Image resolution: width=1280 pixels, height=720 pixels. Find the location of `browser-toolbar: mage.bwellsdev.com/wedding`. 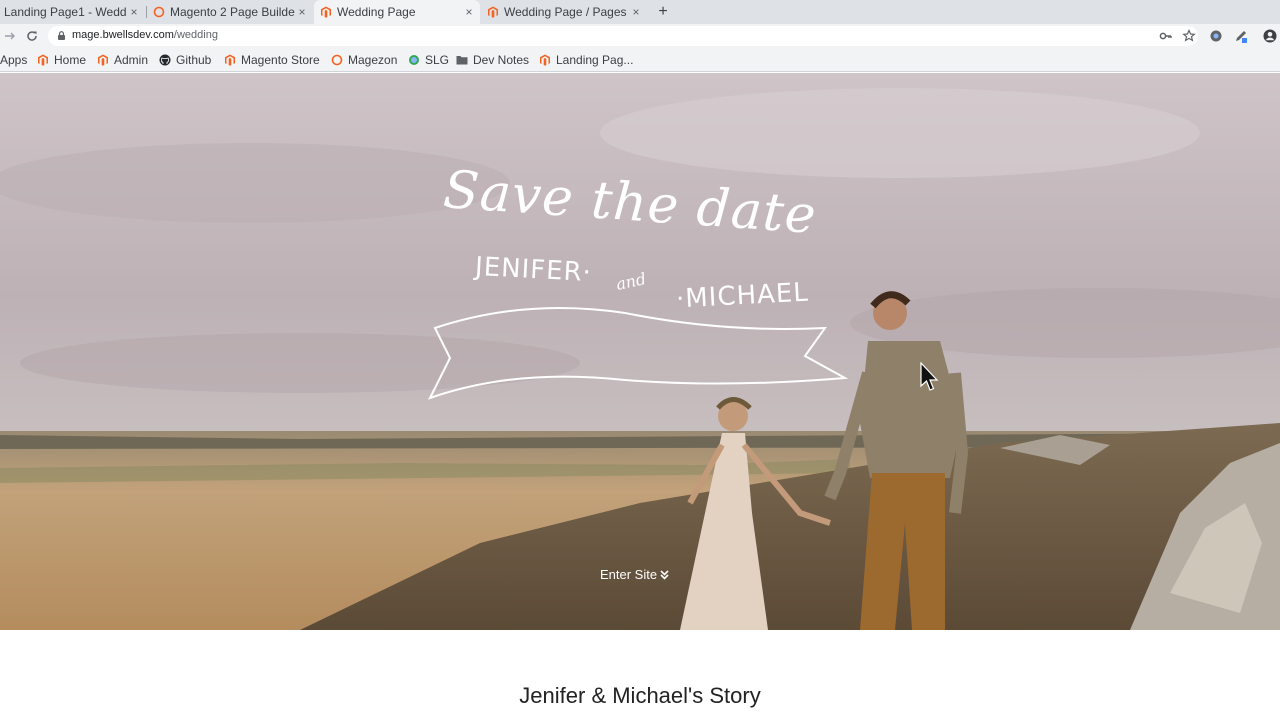

browser-toolbar: mage.bwellsdev.com/wedding is located at coordinates (640, 36).